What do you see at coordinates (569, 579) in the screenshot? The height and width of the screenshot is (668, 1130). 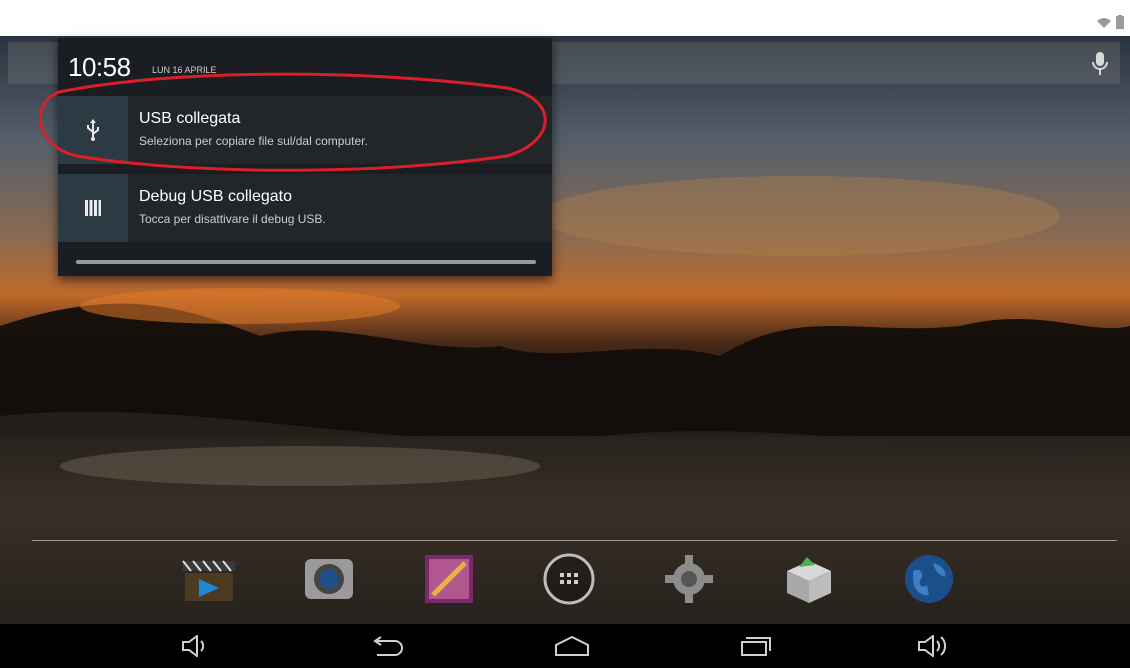 I see `app-drawer-icon` at bounding box center [569, 579].